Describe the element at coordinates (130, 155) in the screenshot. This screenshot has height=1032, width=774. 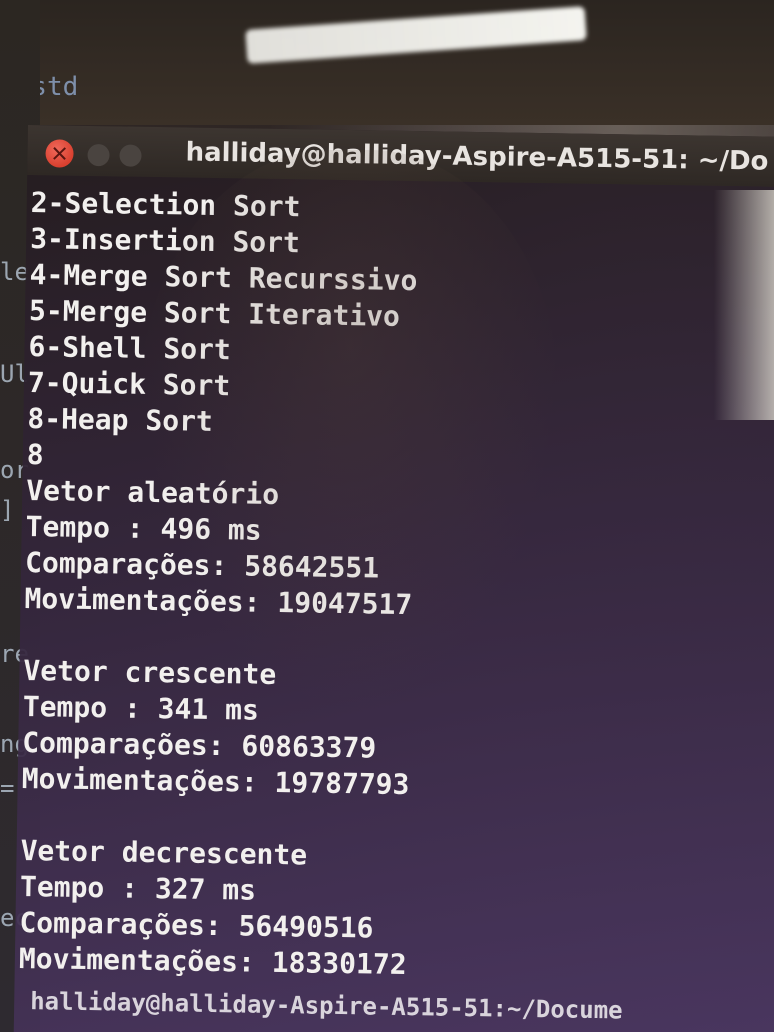
I see `maximize-icon` at that location.